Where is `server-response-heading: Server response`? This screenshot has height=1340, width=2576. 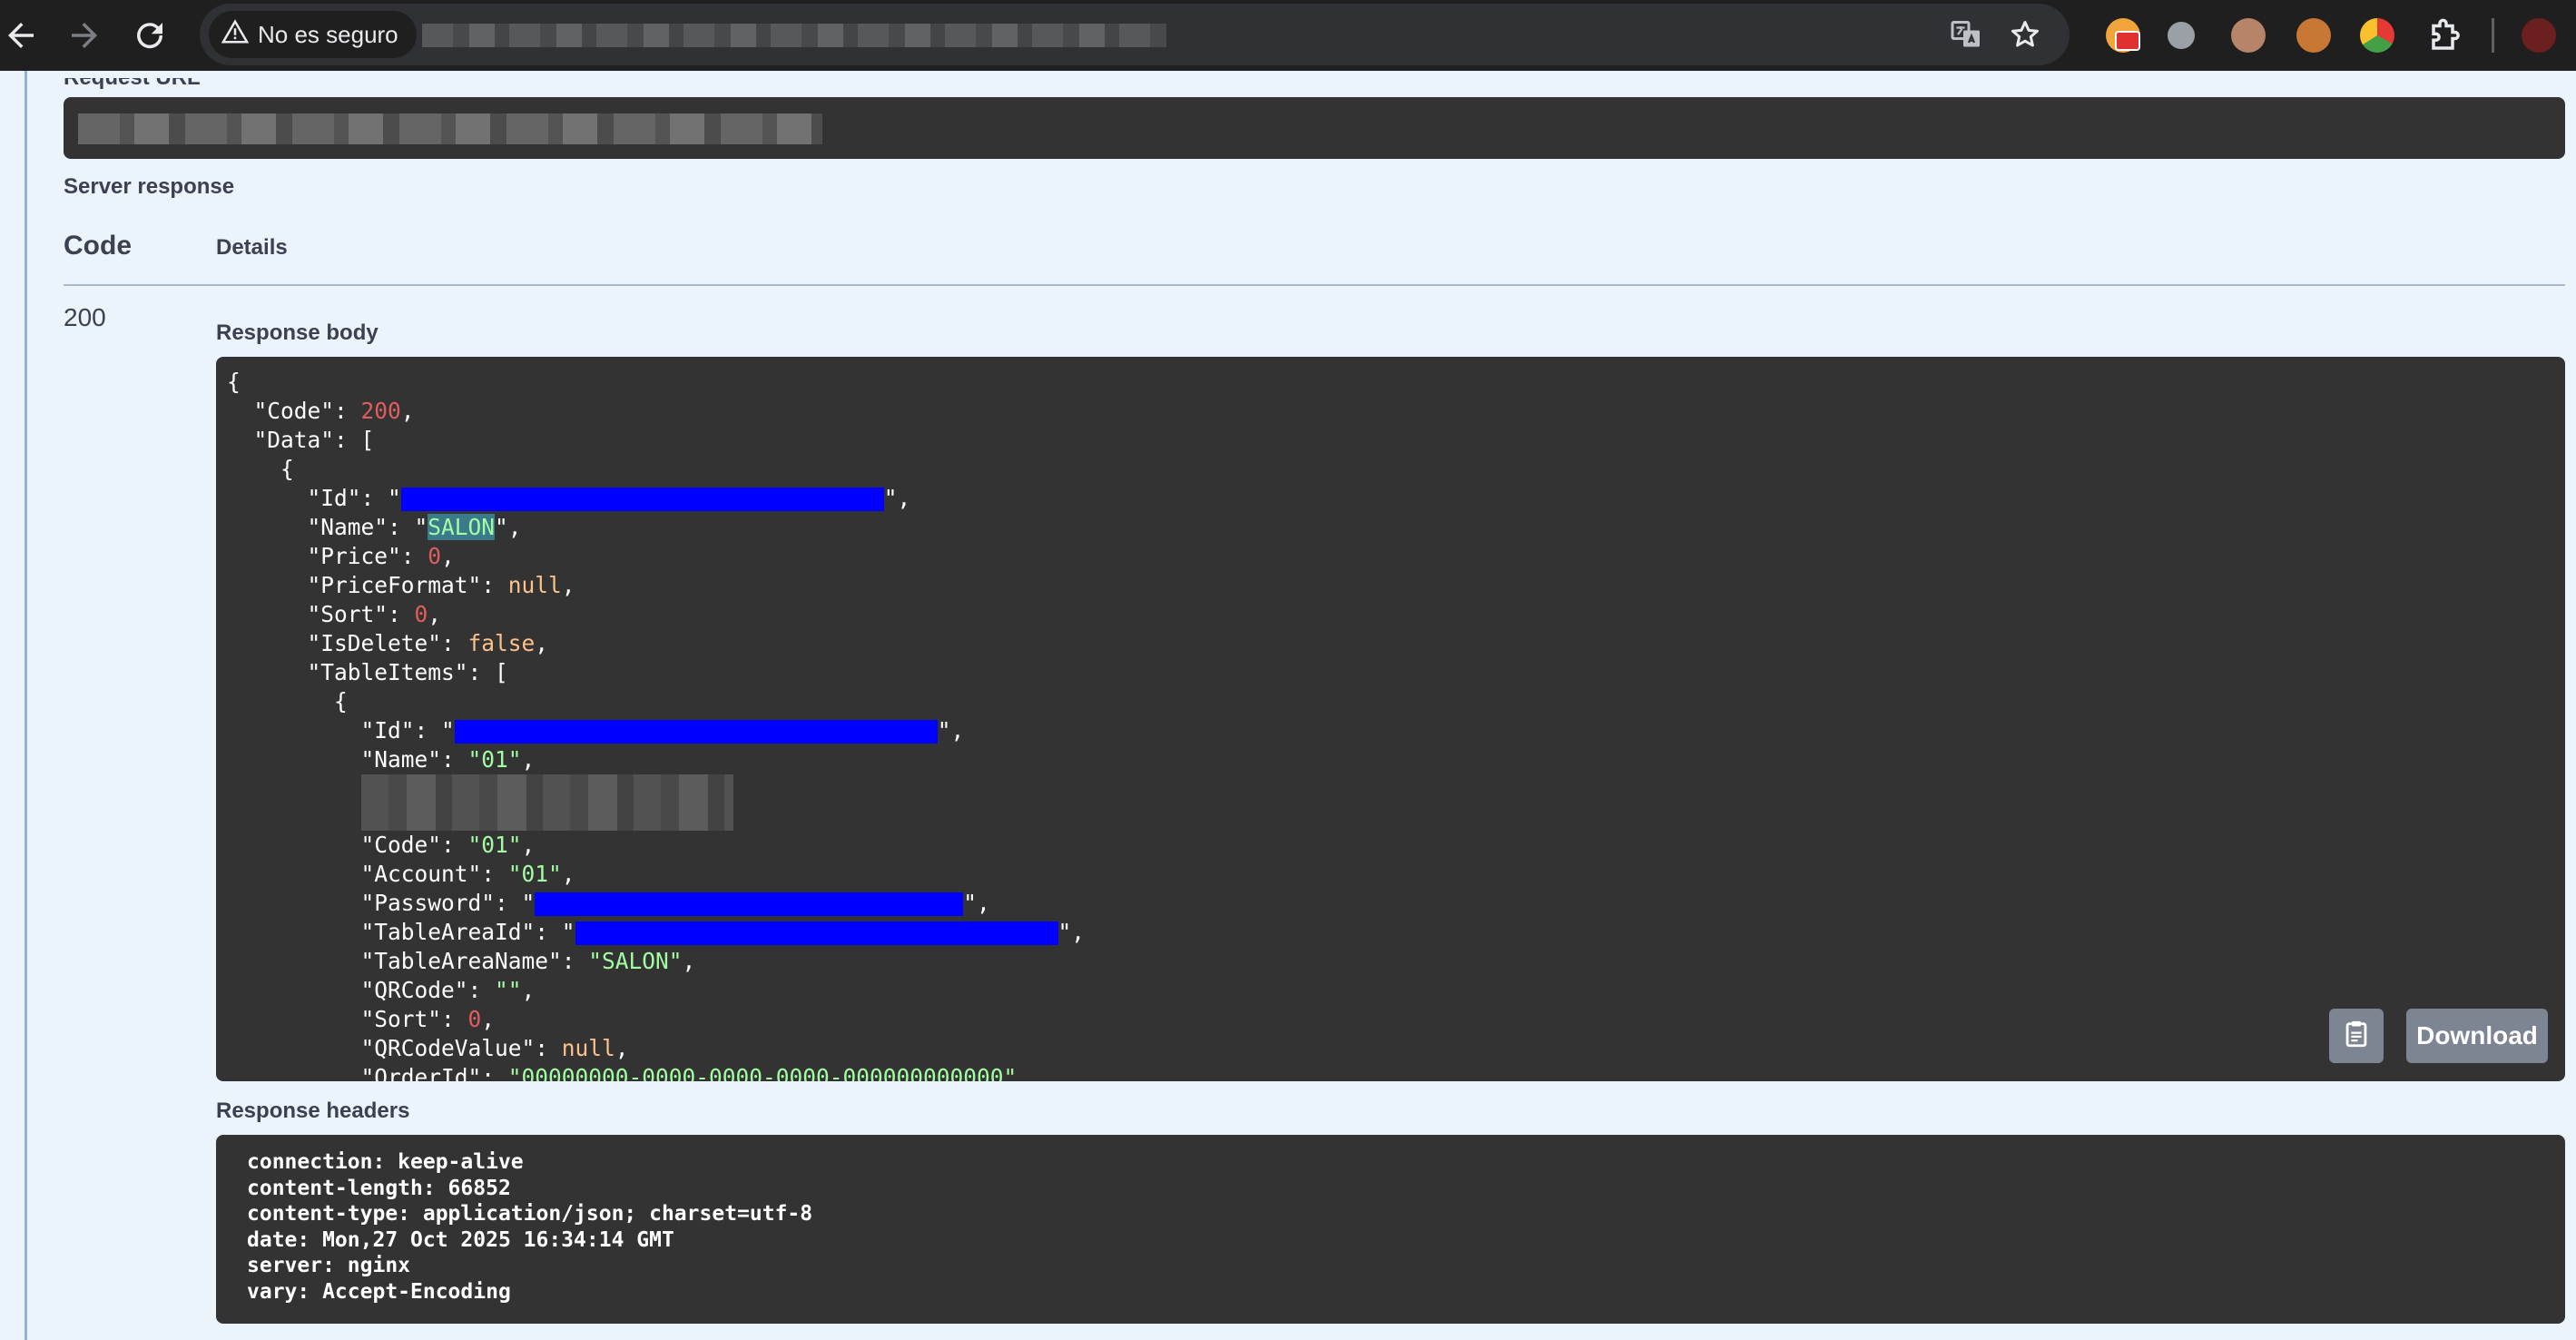
server-response-heading: Server response is located at coordinates (149, 186).